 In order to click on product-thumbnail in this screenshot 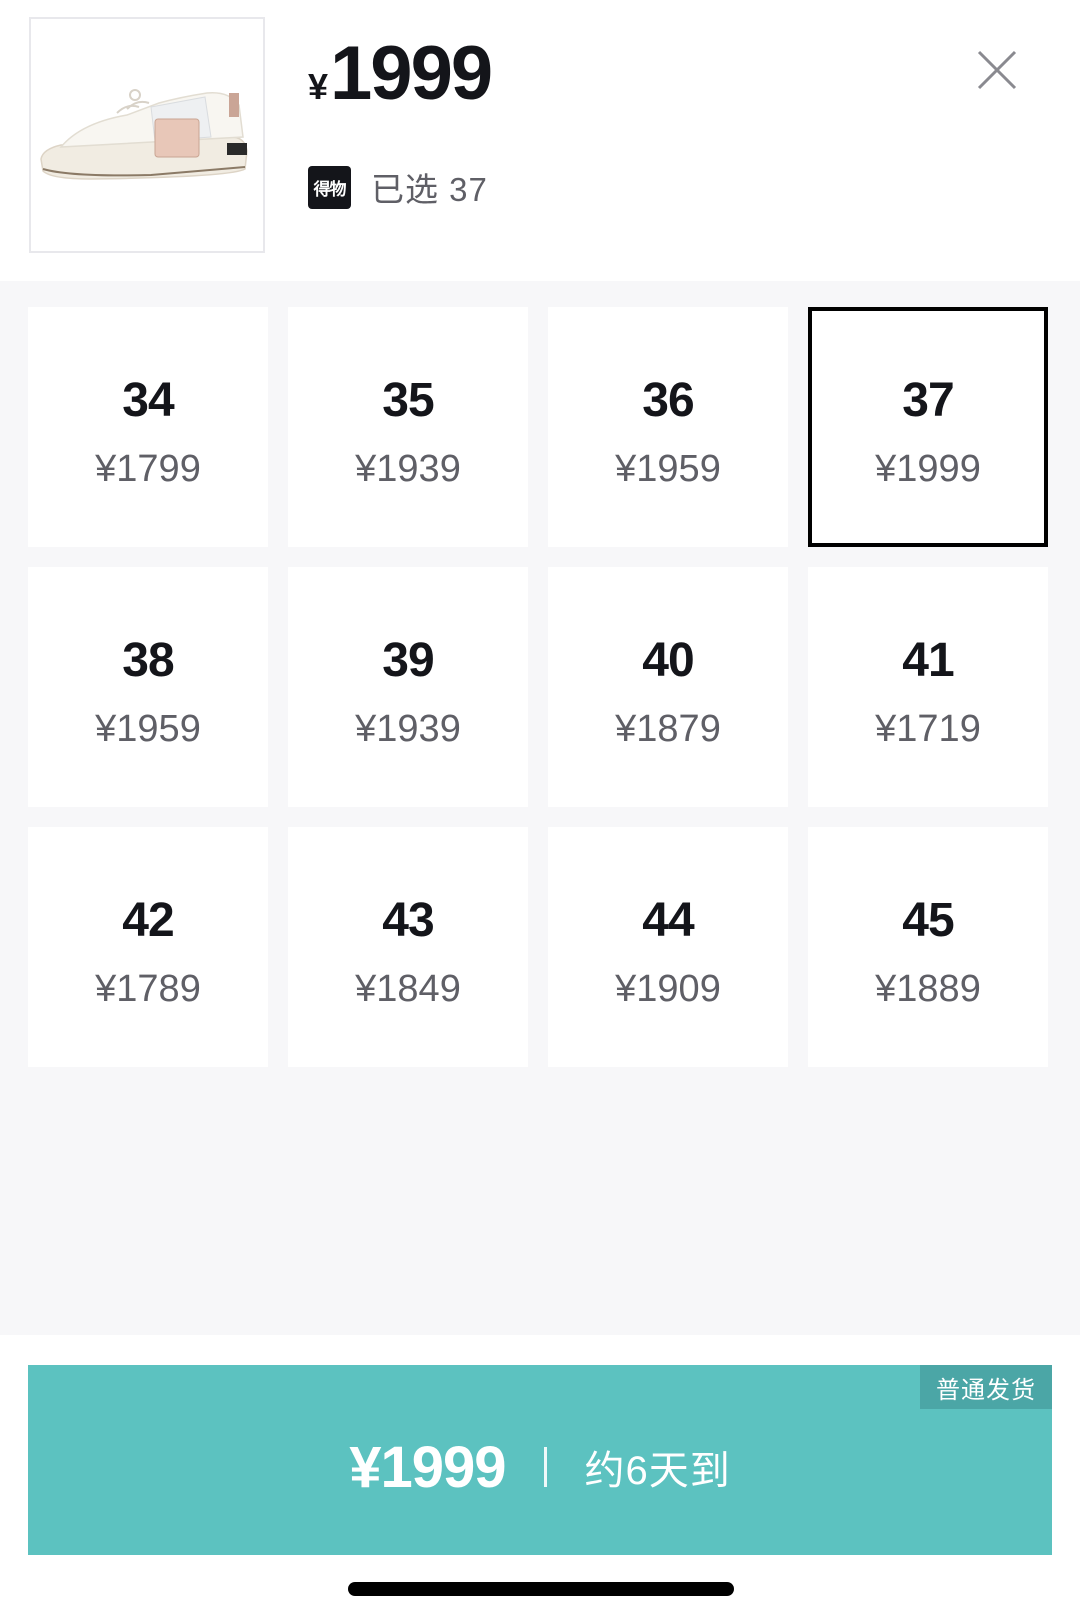, I will do `click(147, 135)`.